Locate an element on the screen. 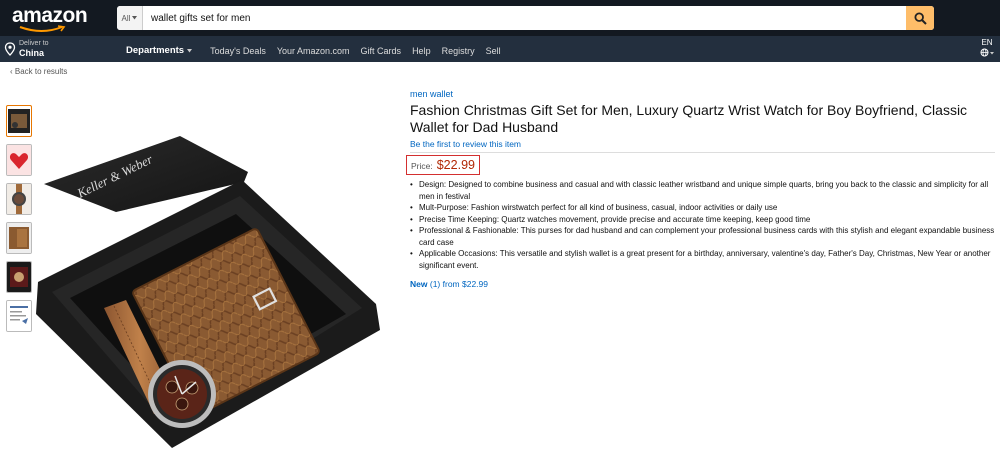  search-button is located at coordinates (920, 18).